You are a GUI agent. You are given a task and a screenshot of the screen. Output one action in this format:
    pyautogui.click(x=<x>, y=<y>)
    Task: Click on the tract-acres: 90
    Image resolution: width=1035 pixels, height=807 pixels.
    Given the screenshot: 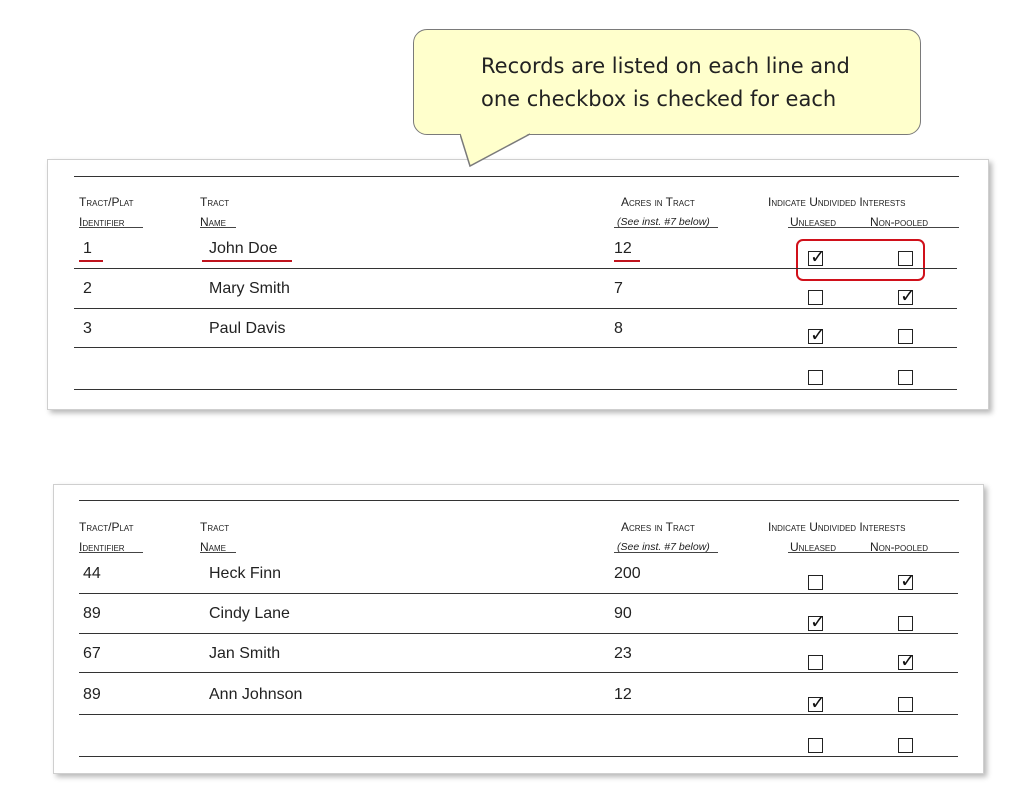 What is the action you would take?
    pyautogui.click(x=623, y=613)
    